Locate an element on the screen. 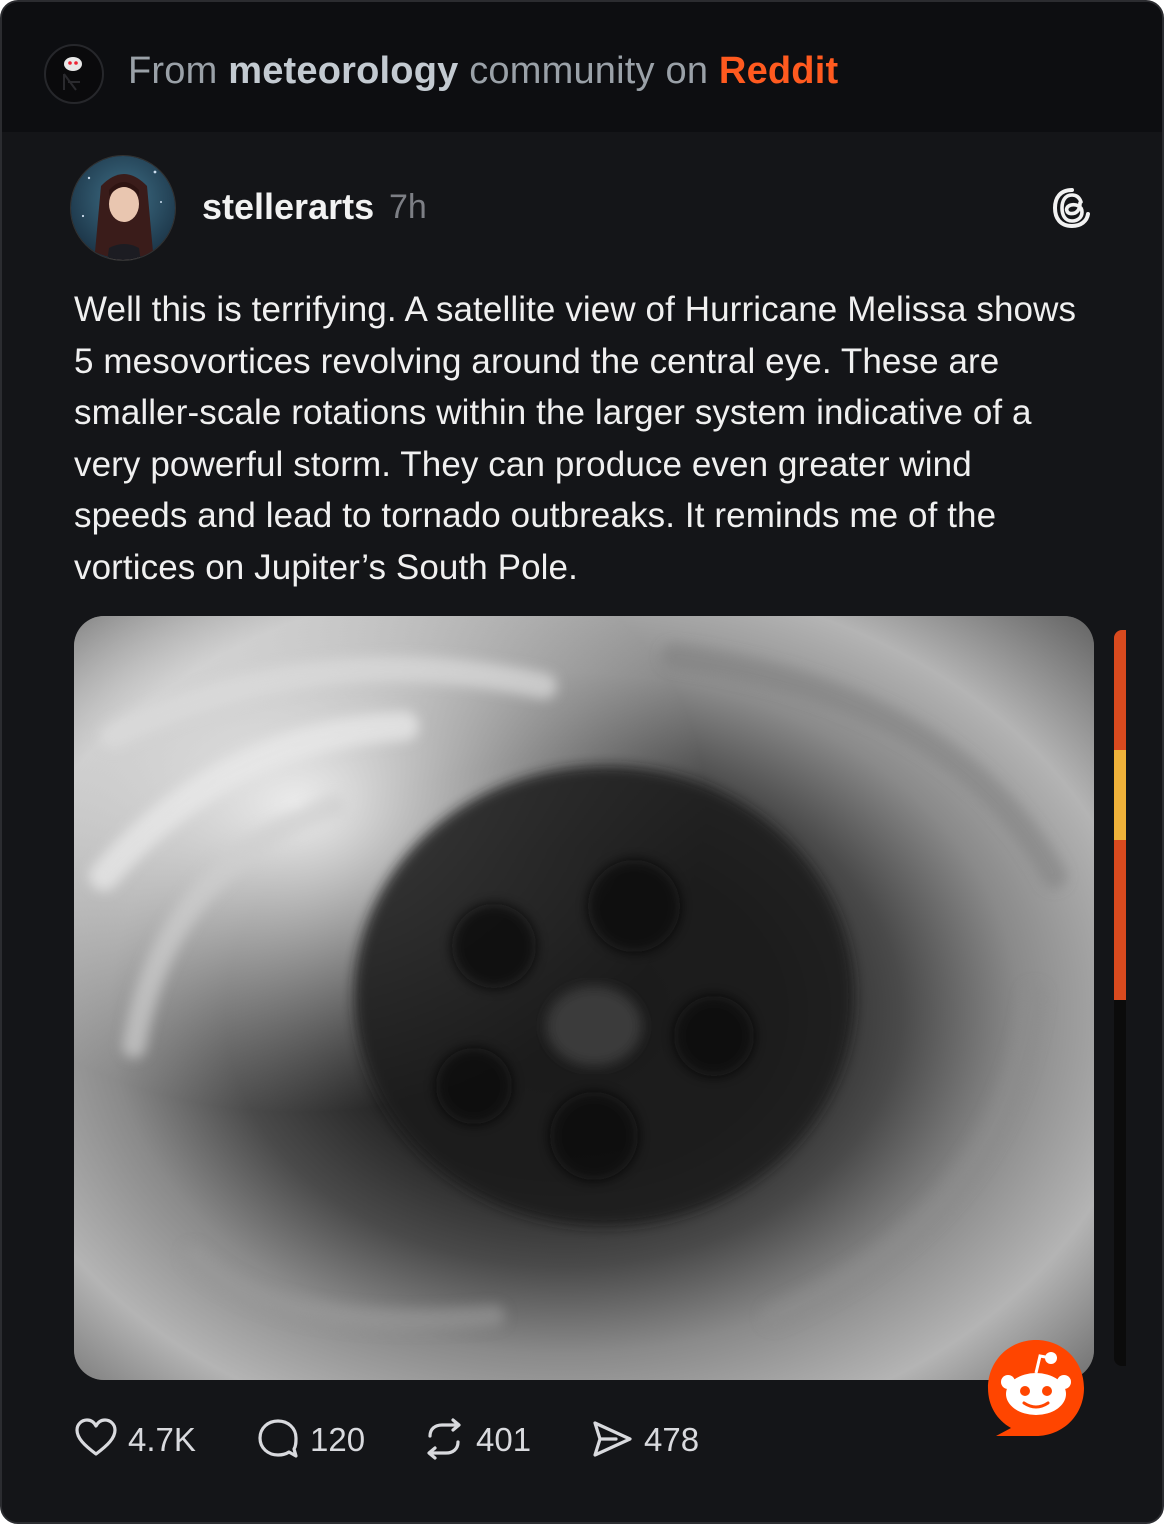 This screenshot has height=1524, width=1164. reddit-brand-link: Reddit is located at coordinates (778, 71).